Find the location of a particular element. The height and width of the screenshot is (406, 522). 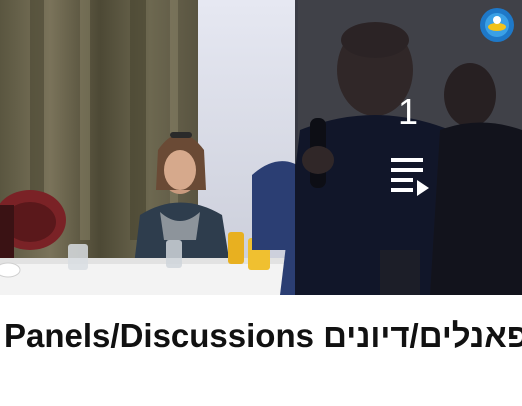

channel-logo-icon is located at coordinates (497, 25).